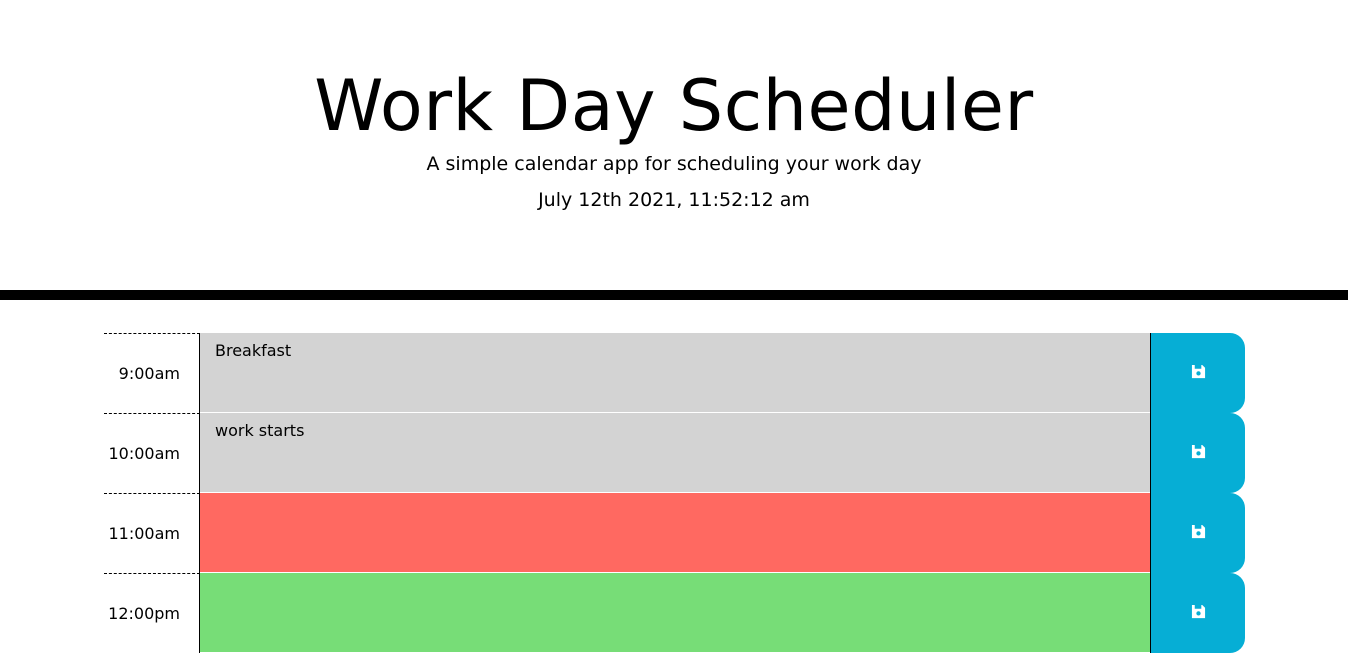  What do you see at coordinates (674, 200) in the screenshot?
I see `current-day: July 12th 2021, 11:52:12 am` at bounding box center [674, 200].